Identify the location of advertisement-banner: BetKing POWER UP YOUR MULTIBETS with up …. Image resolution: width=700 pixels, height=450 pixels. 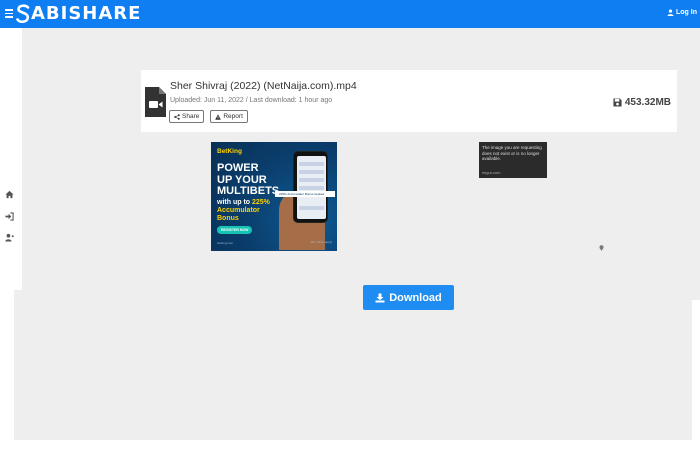
(274, 196).